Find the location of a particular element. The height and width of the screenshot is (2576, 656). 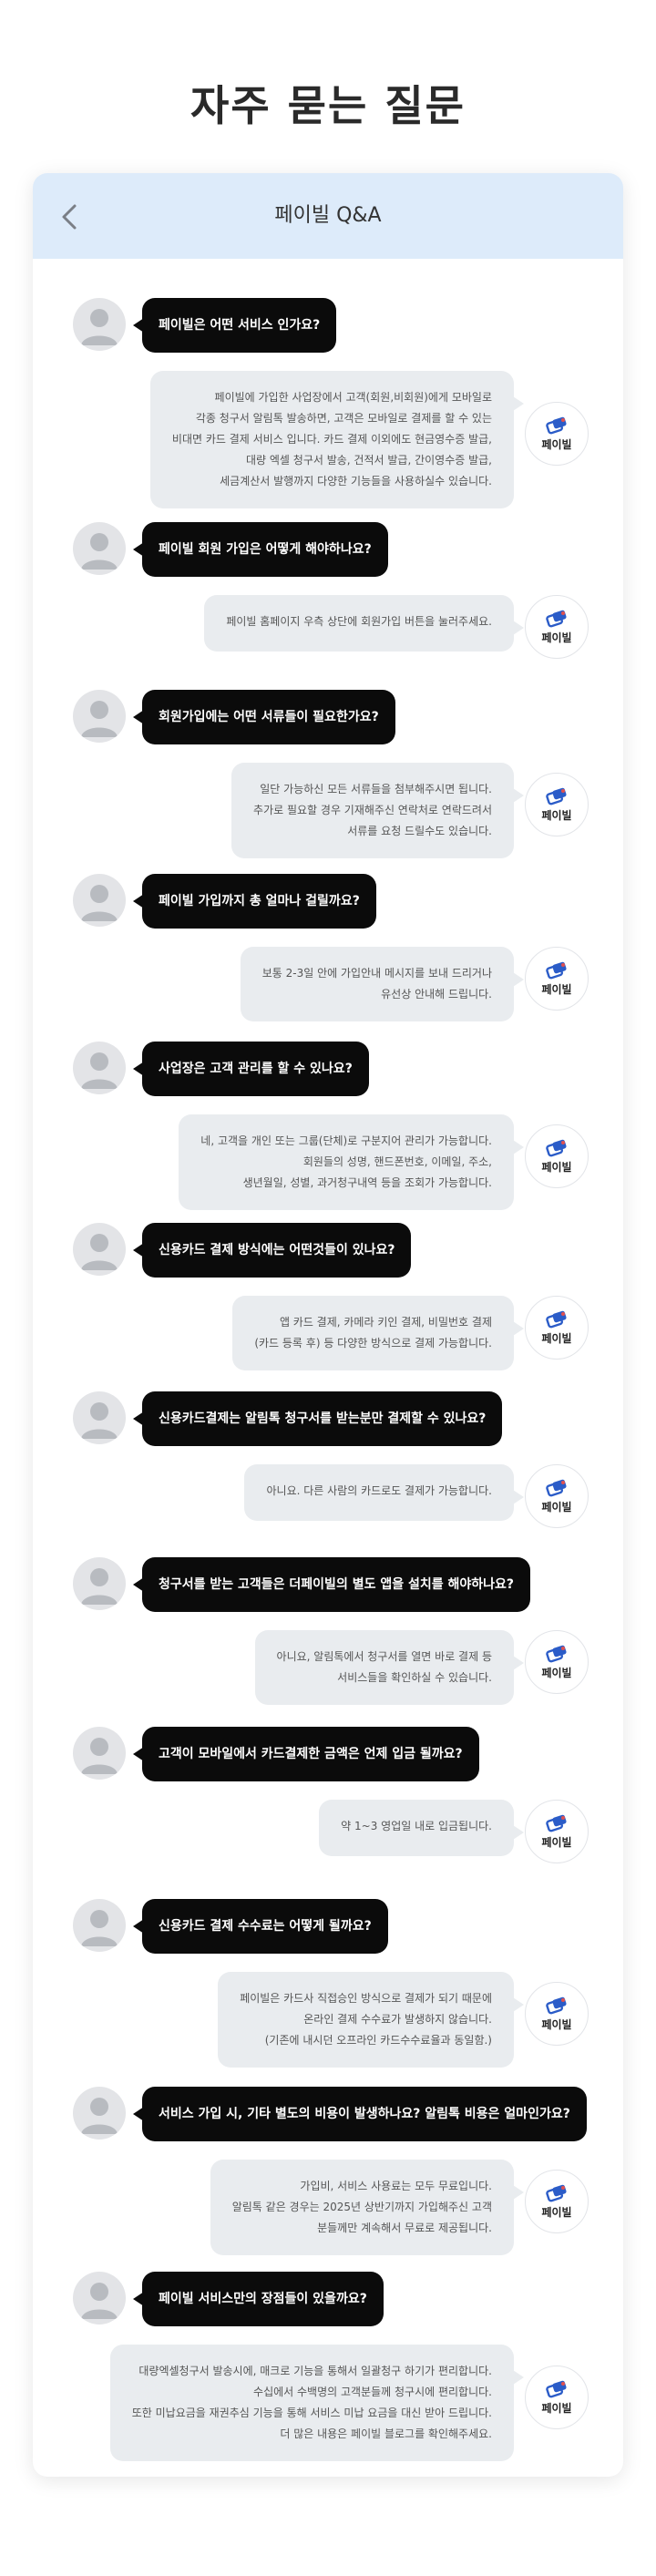

question-bubble: 청구서를 받는 고객들은 더페이빌의 별도 앱을 설치를 해야하나요? is located at coordinates (331, 1585).